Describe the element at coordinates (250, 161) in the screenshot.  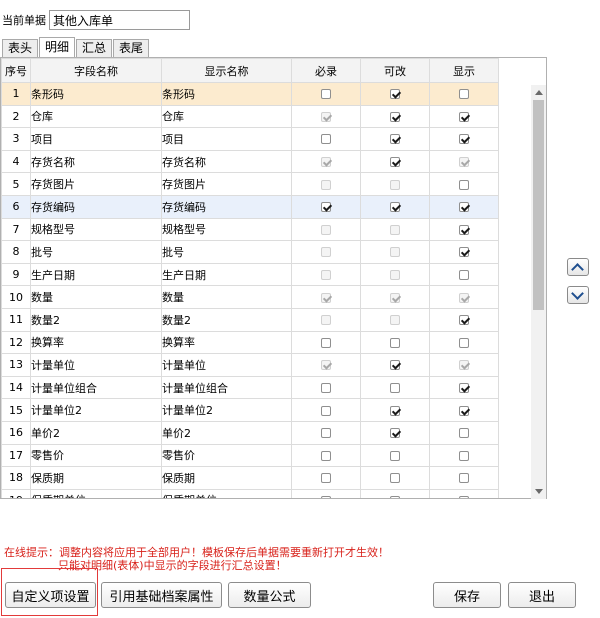
I see `table-row: 4 存货名称 存货名称` at that location.